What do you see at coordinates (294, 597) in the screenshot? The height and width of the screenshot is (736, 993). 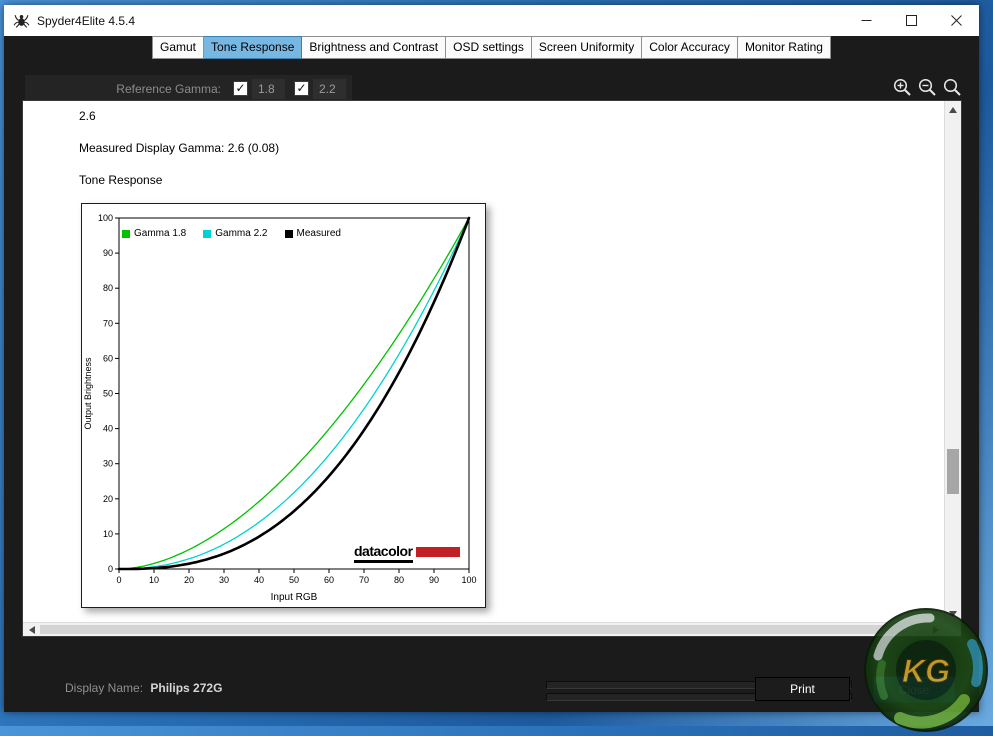 I see `svg-text: Input RGB` at bounding box center [294, 597].